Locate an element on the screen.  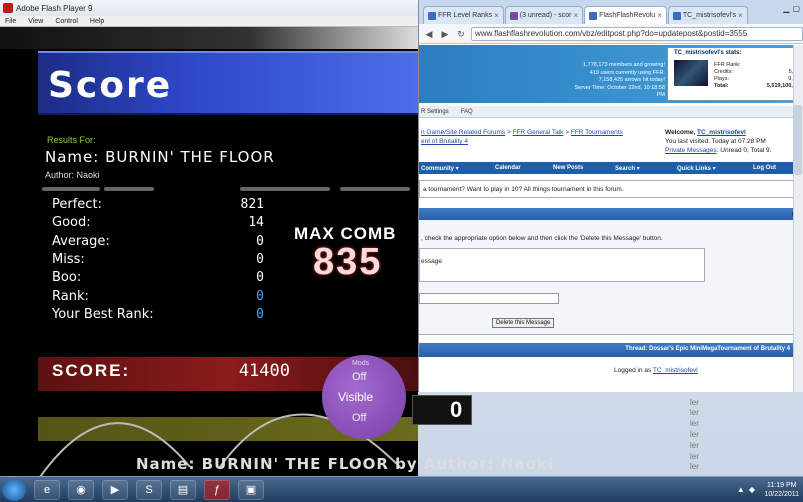
subnav-faq: FAQ is located at coordinates (467, 112).